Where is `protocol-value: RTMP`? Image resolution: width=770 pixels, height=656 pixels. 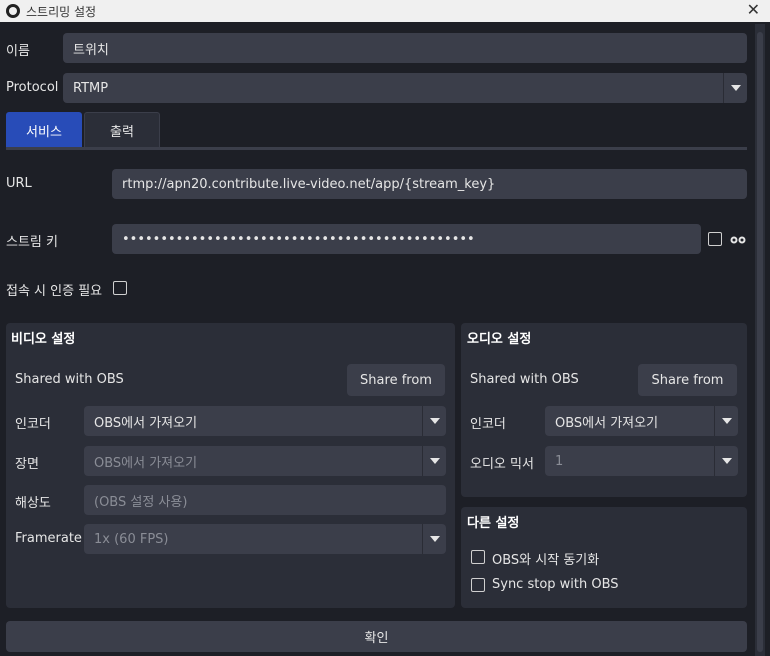 protocol-value: RTMP is located at coordinates (91, 88).